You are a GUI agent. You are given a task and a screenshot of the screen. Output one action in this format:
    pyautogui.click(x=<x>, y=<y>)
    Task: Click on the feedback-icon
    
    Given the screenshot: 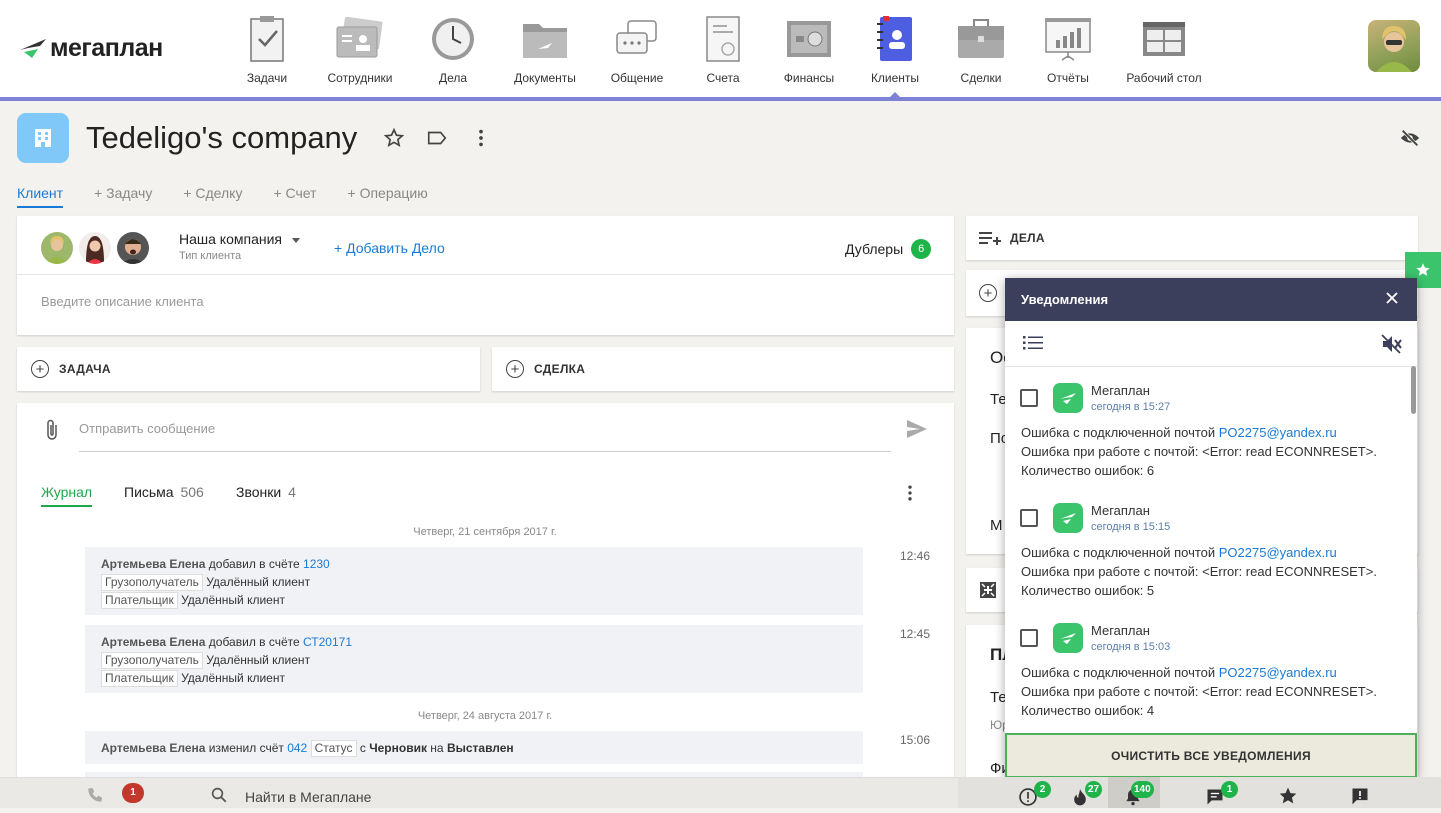 What is the action you would take?
    pyautogui.click(x=1360, y=798)
    